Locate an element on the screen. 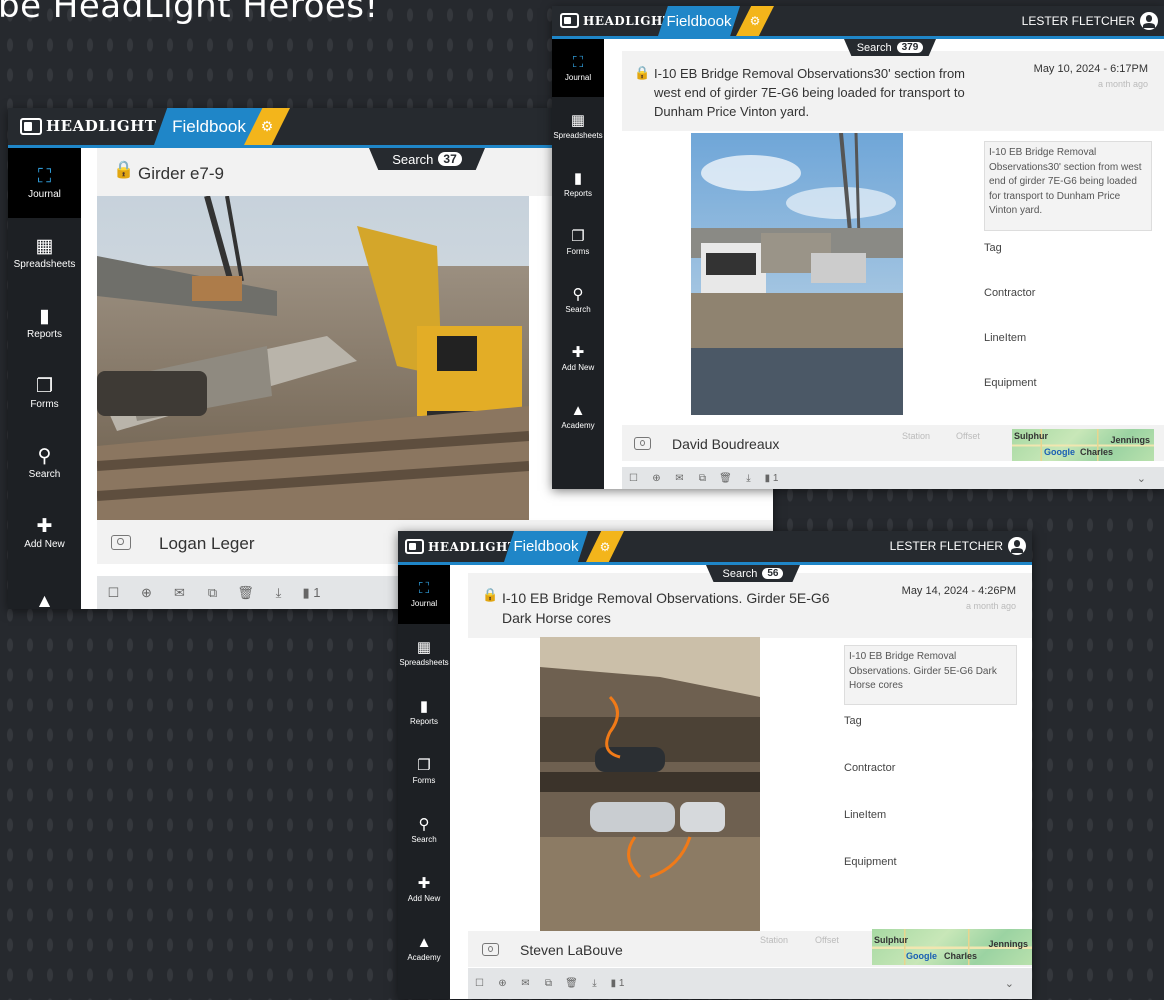 The width and height of the screenshot is (1164, 1000). search-count-badge: 379 is located at coordinates (910, 47).